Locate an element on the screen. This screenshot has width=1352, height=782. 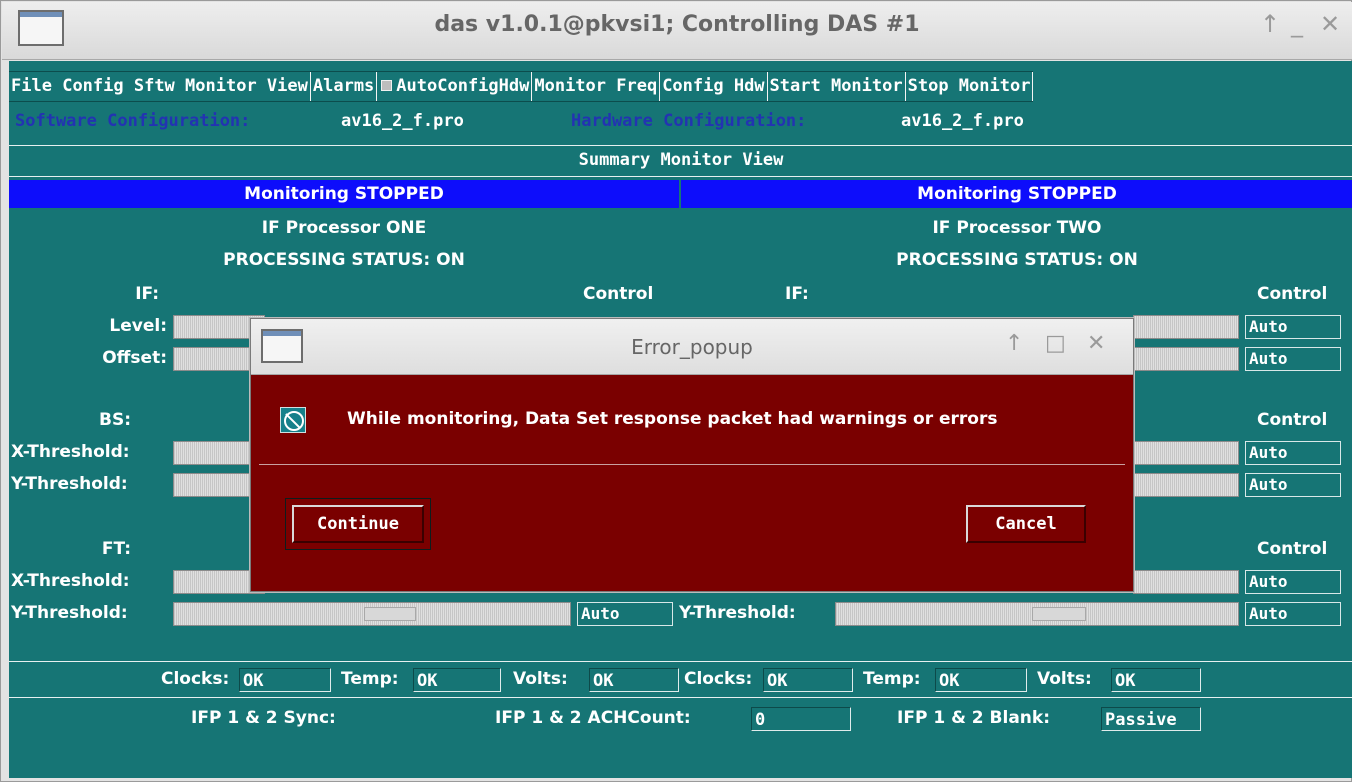
continue-button: Continue is located at coordinates (358, 524).